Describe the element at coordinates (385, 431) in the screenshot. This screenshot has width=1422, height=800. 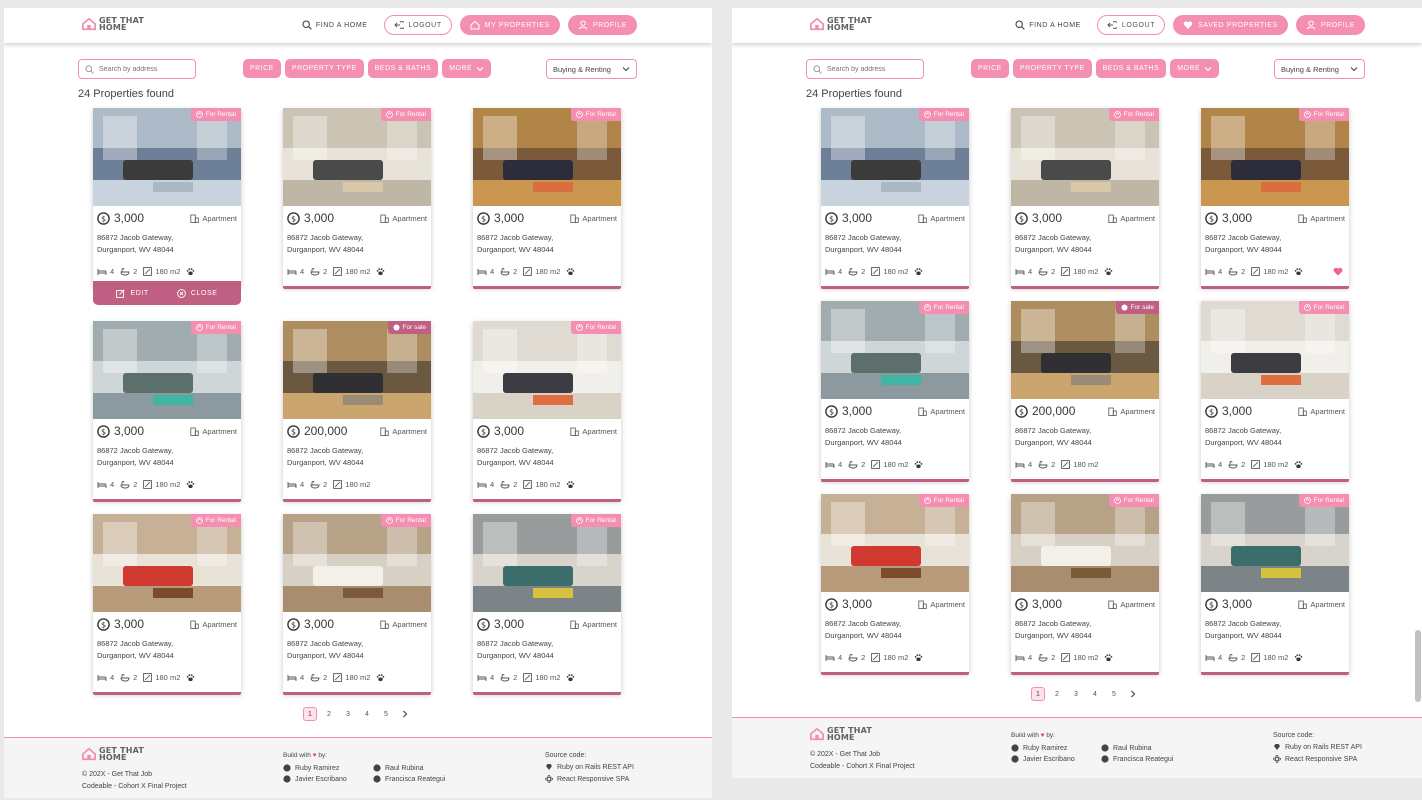
I see `building-icon` at that location.